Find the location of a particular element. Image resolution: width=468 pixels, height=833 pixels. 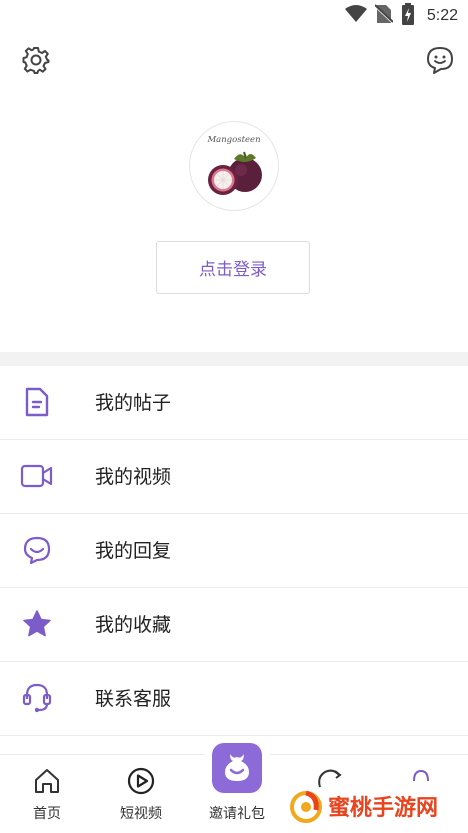

status-bar: 5:22 is located at coordinates (234, 16).